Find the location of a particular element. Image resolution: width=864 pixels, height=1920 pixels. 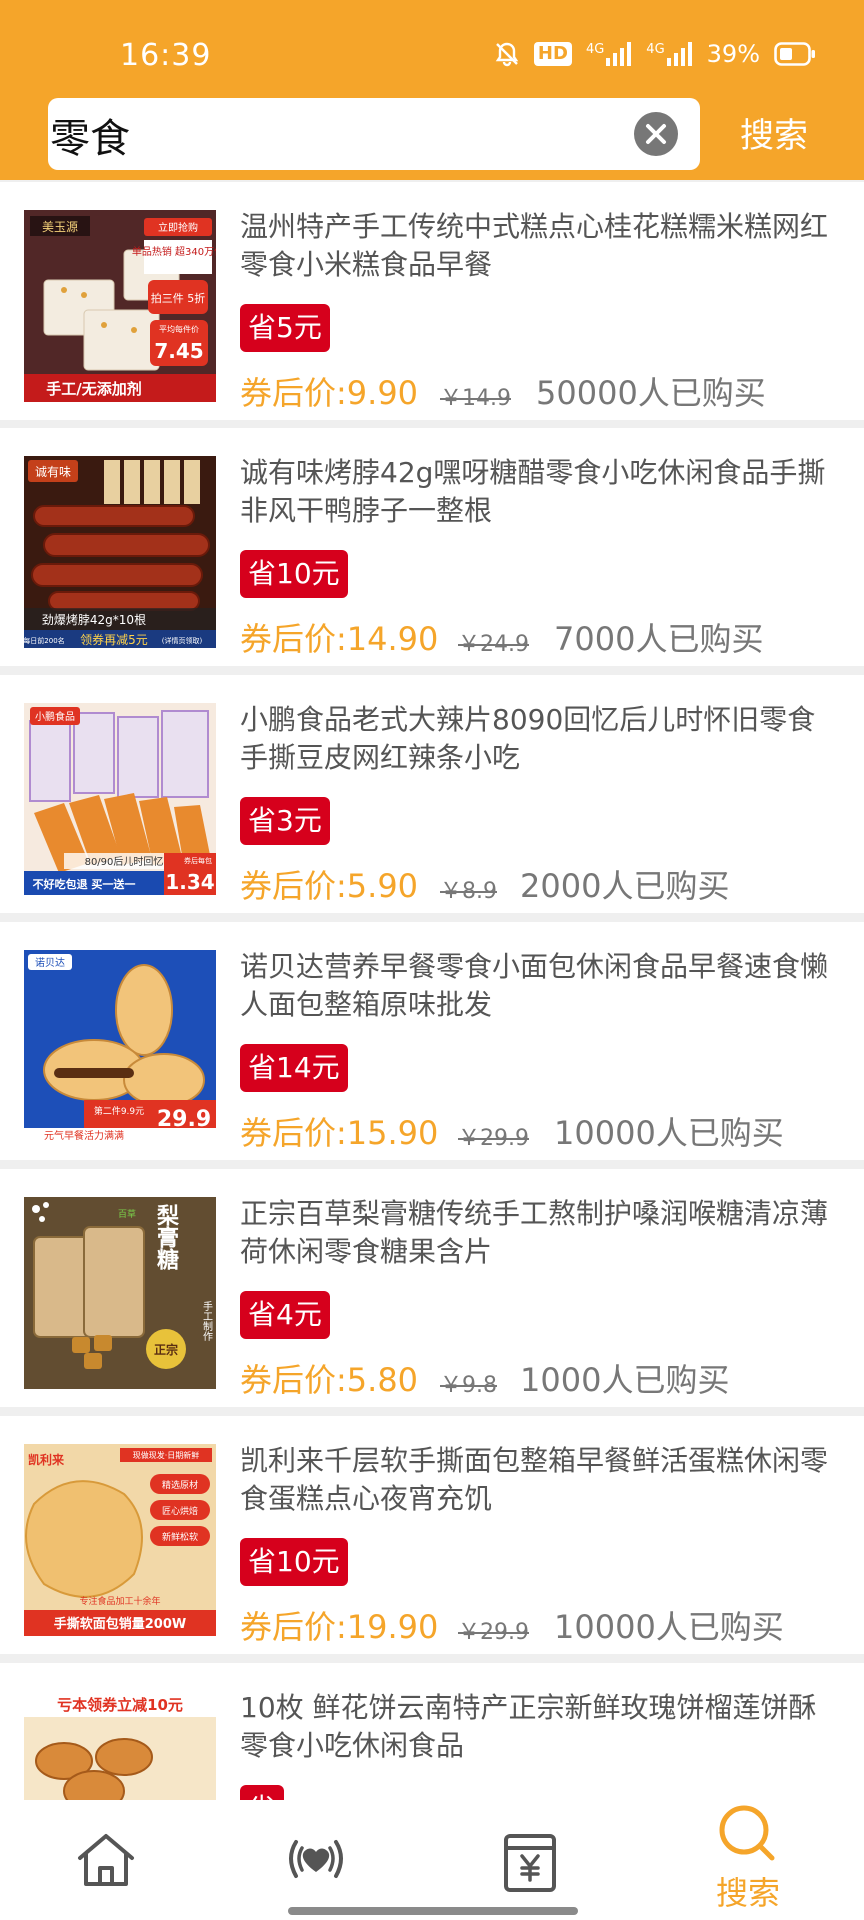

save-badge: 省14元 is located at coordinates (294, 1068).